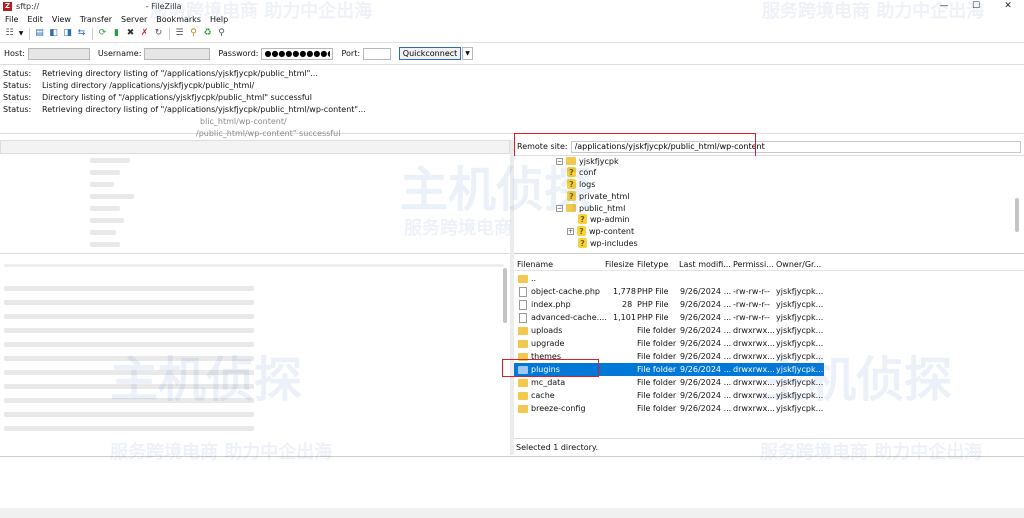 The width and height of the screenshot is (1024, 518). What do you see at coordinates (221, 33) in the screenshot?
I see `search-icon: ⚲` at bounding box center [221, 33].